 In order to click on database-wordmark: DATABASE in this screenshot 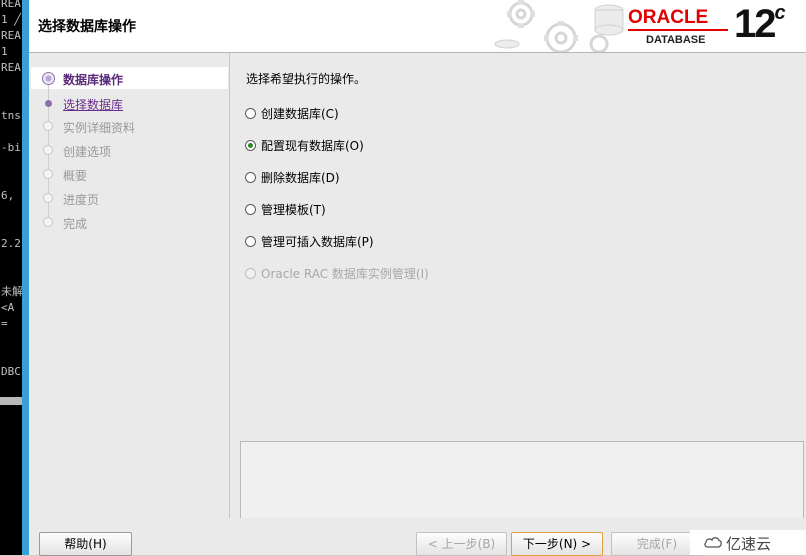, I will do `click(676, 40)`.